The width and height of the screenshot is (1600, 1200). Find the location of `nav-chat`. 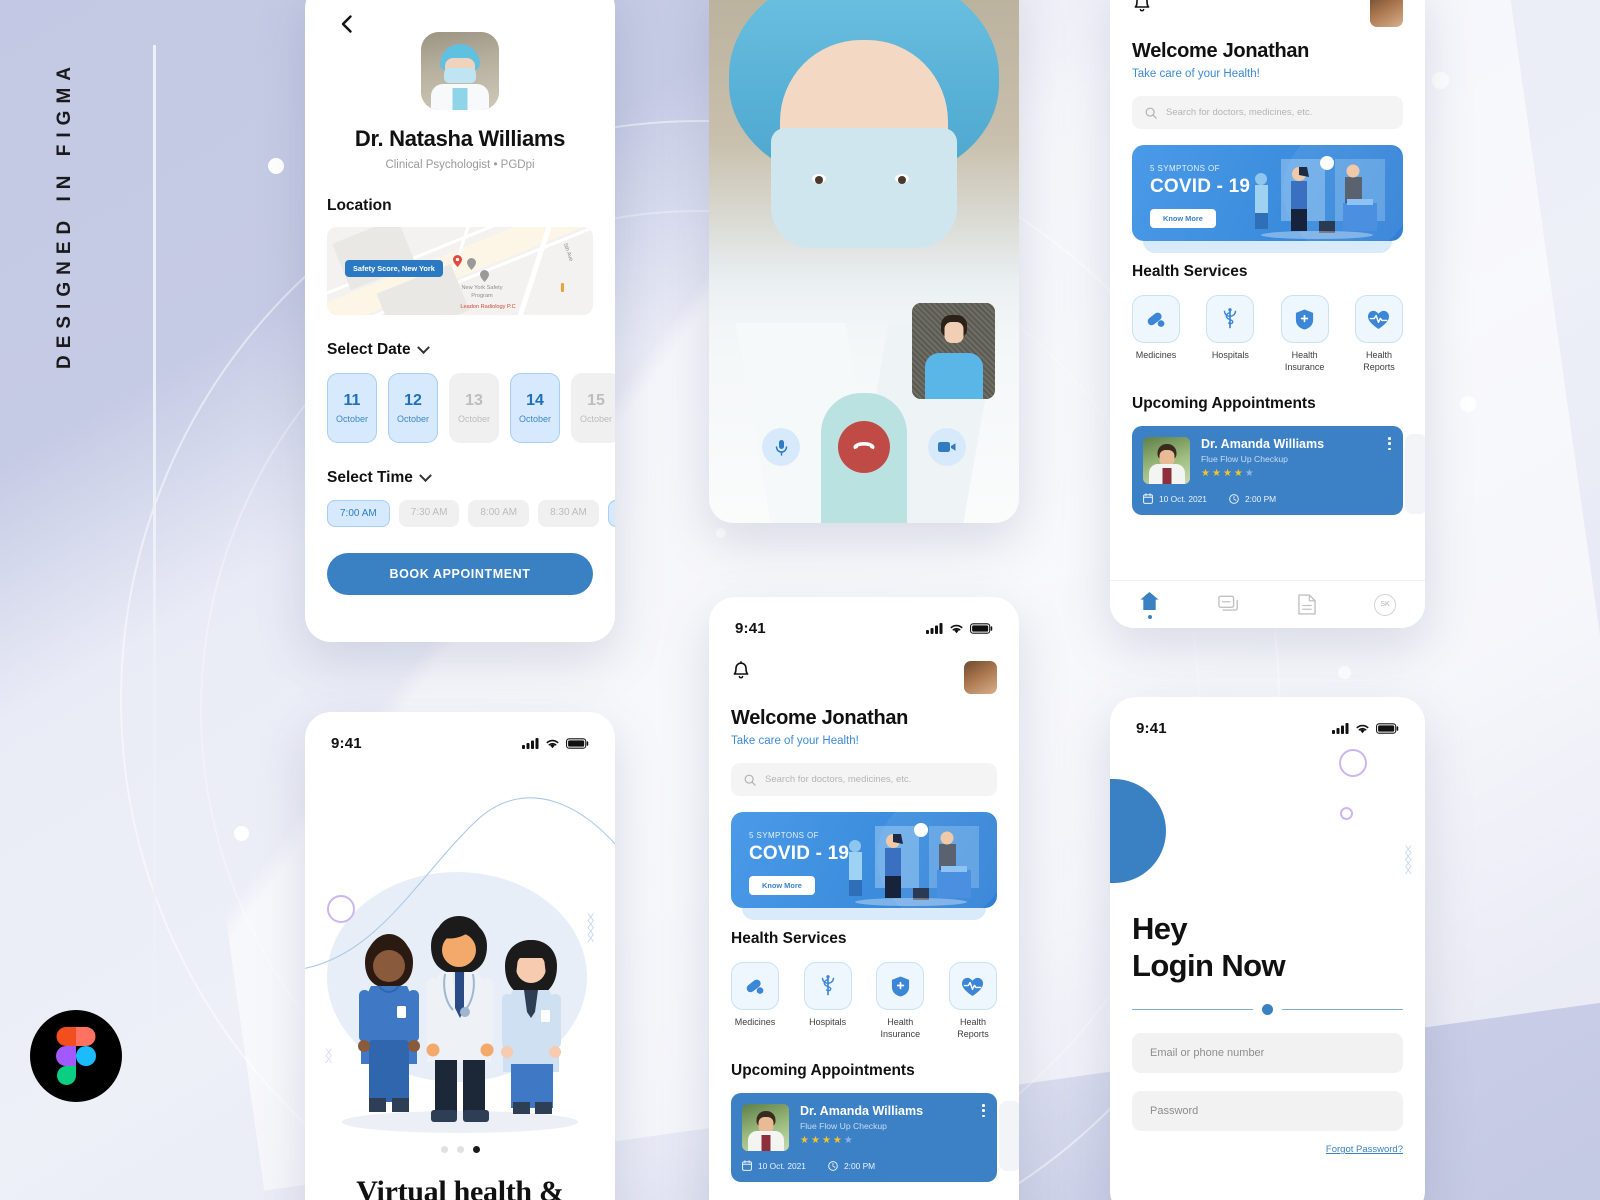

nav-chat is located at coordinates (1229, 604).